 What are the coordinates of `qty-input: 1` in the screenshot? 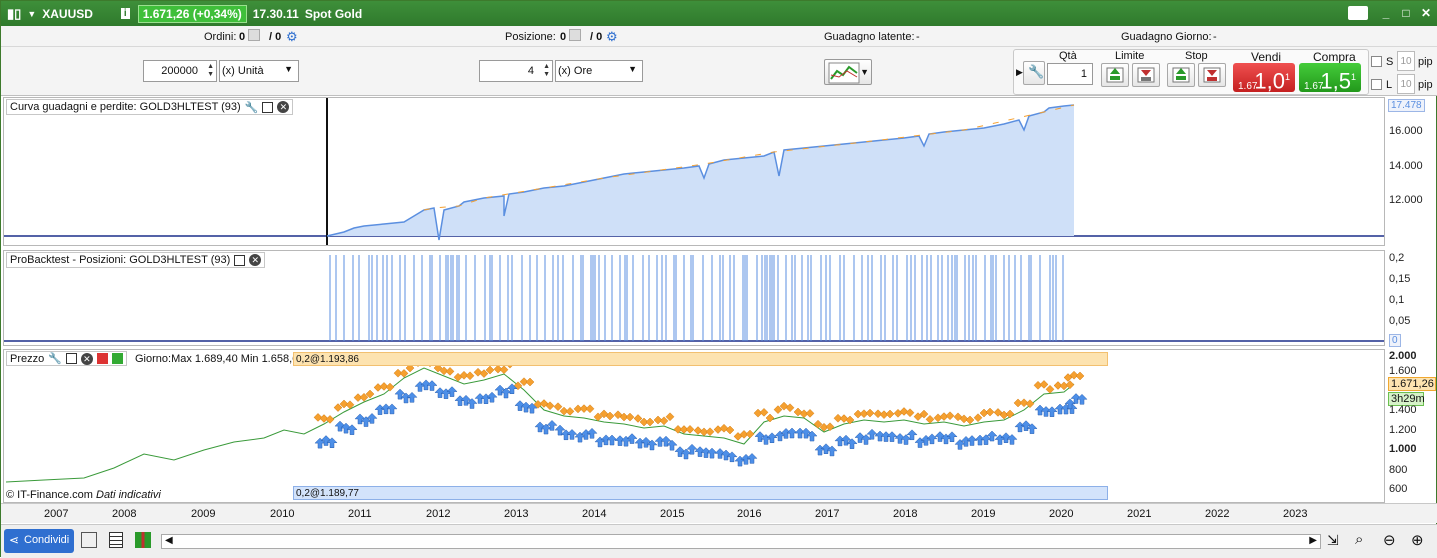 It's located at (1070, 74).